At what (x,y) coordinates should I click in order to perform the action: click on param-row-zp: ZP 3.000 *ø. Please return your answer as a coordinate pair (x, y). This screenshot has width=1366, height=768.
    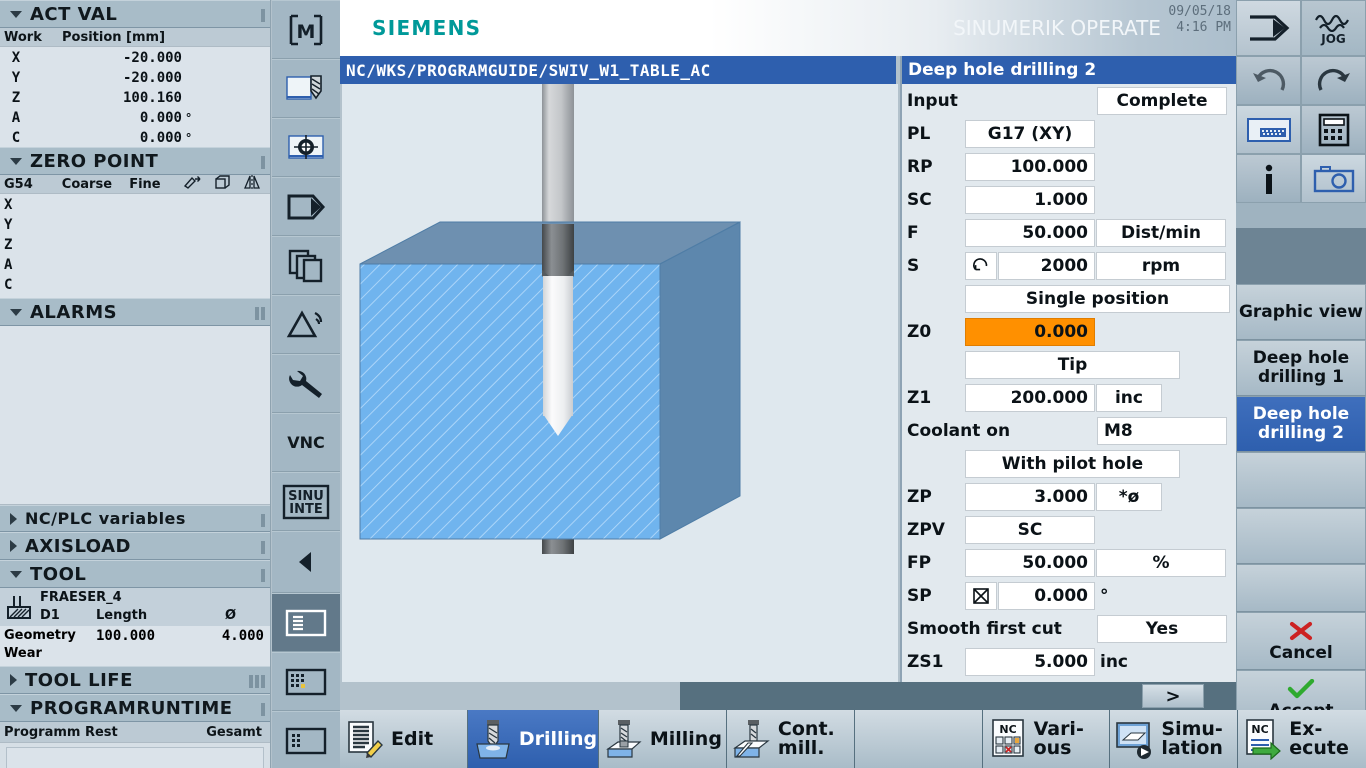
    Looking at the image, I should click on (1069, 496).